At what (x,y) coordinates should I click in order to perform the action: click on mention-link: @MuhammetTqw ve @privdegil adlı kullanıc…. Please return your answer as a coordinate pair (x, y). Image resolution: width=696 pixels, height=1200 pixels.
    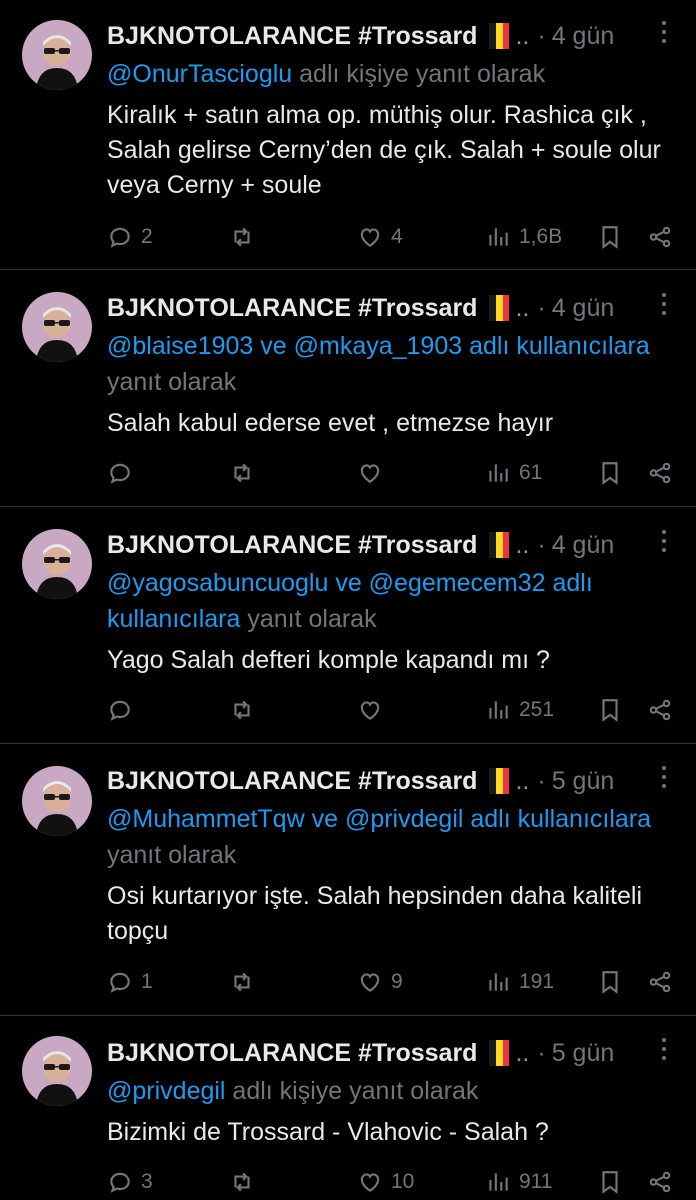
    Looking at the image, I should click on (379, 819).